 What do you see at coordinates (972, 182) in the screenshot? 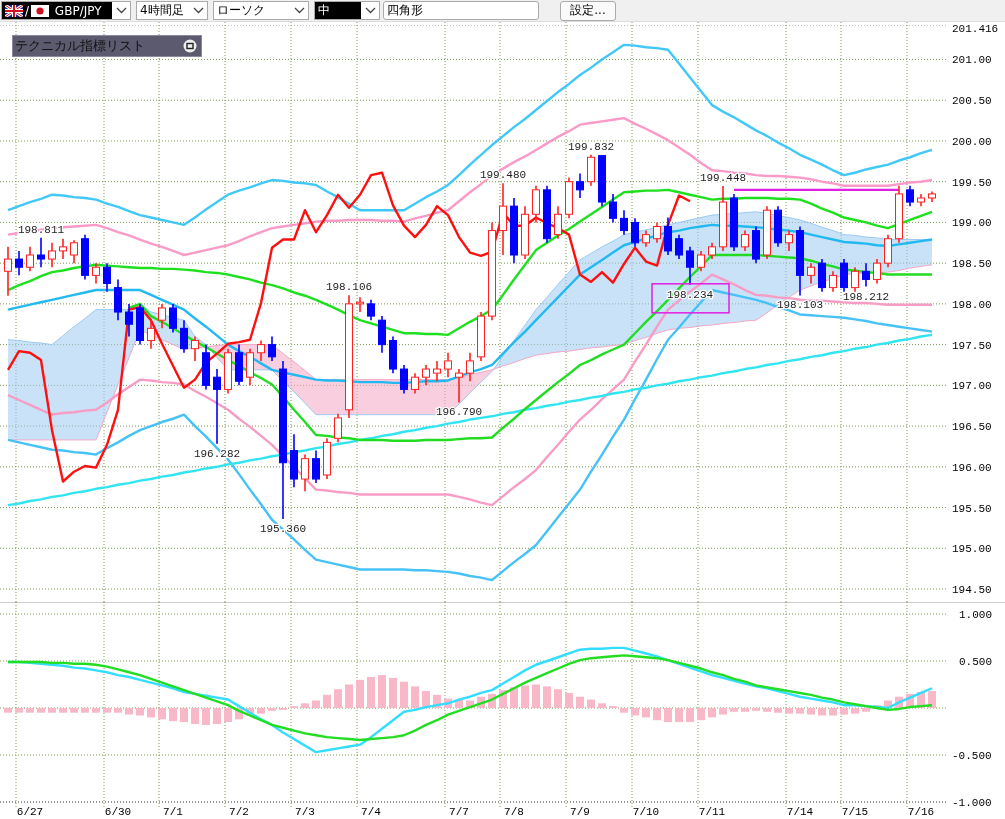
I see `axis-label: 199.50` at bounding box center [972, 182].